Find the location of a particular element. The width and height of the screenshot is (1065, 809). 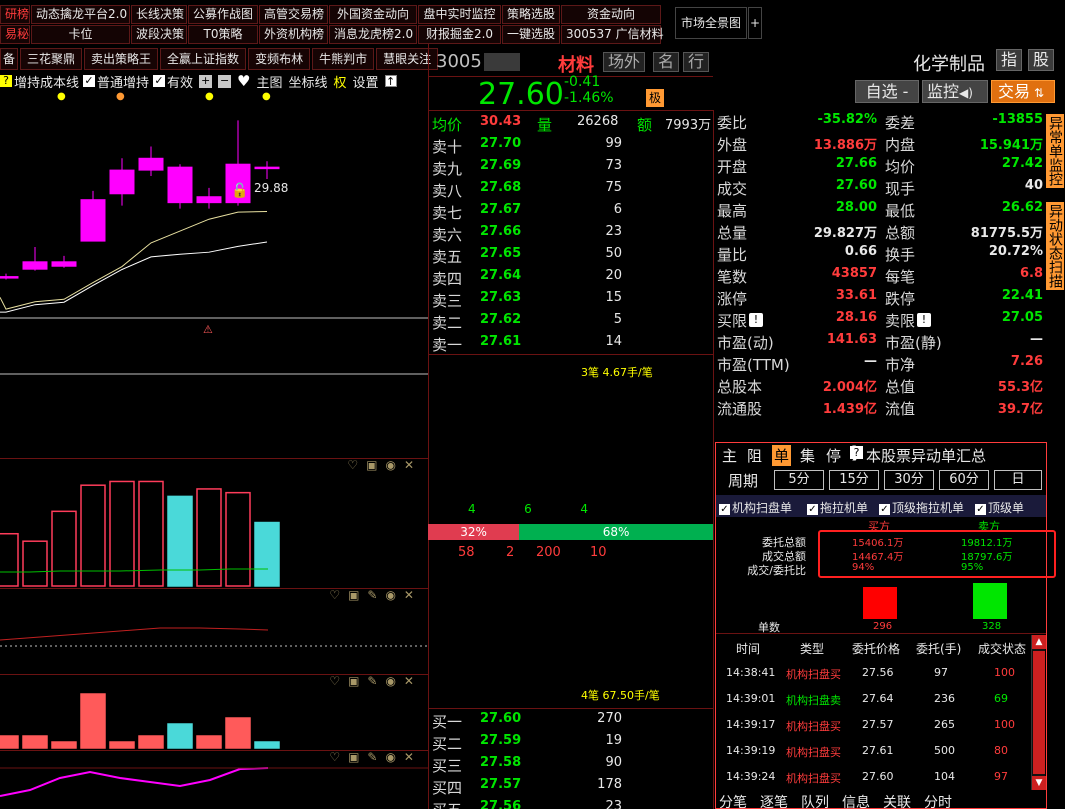

limit-badge: 极 is located at coordinates (655, 98).